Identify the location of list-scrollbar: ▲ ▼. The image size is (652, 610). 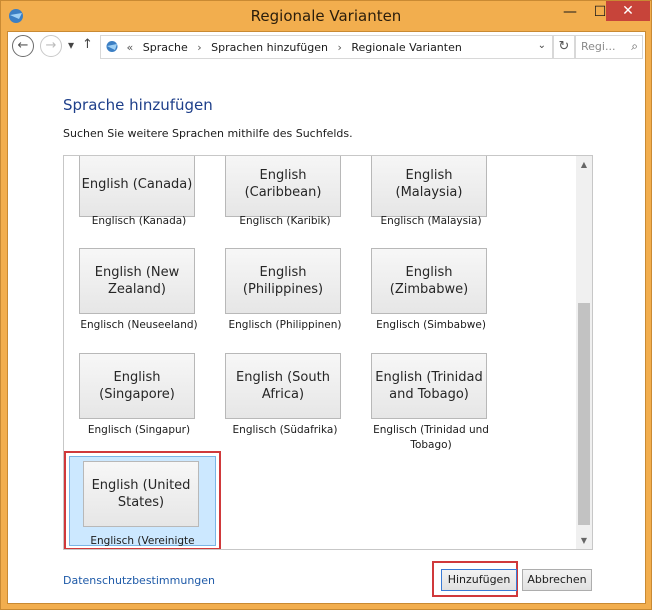
(584, 352).